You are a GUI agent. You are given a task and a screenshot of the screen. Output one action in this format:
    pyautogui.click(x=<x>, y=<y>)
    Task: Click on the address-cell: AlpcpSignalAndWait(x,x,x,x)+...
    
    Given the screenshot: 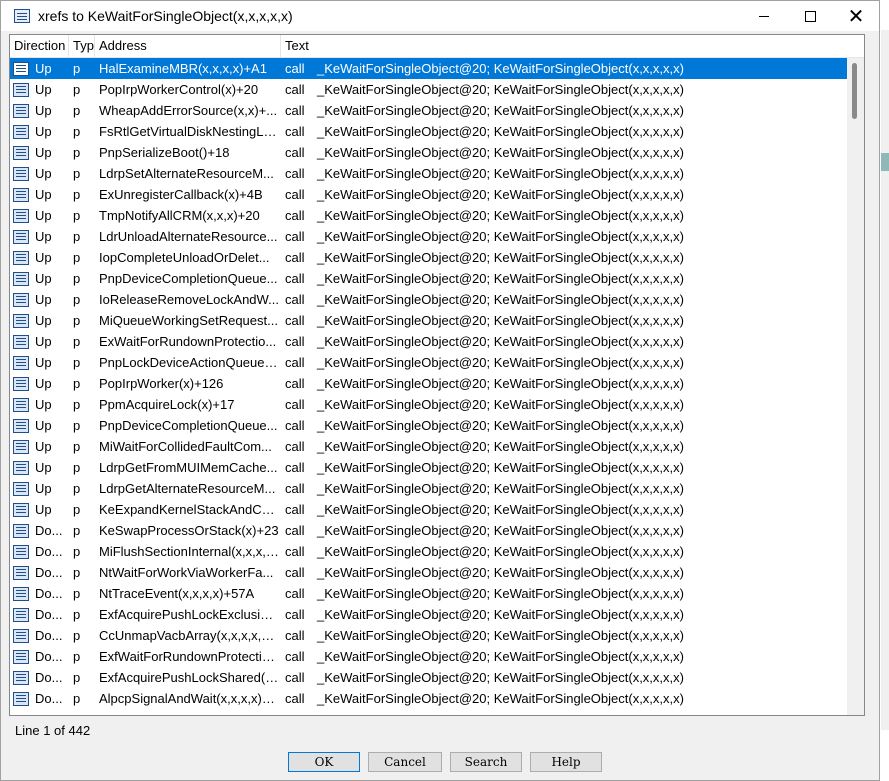 What is the action you would take?
    pyautogui.click(x=190, y=698)
    